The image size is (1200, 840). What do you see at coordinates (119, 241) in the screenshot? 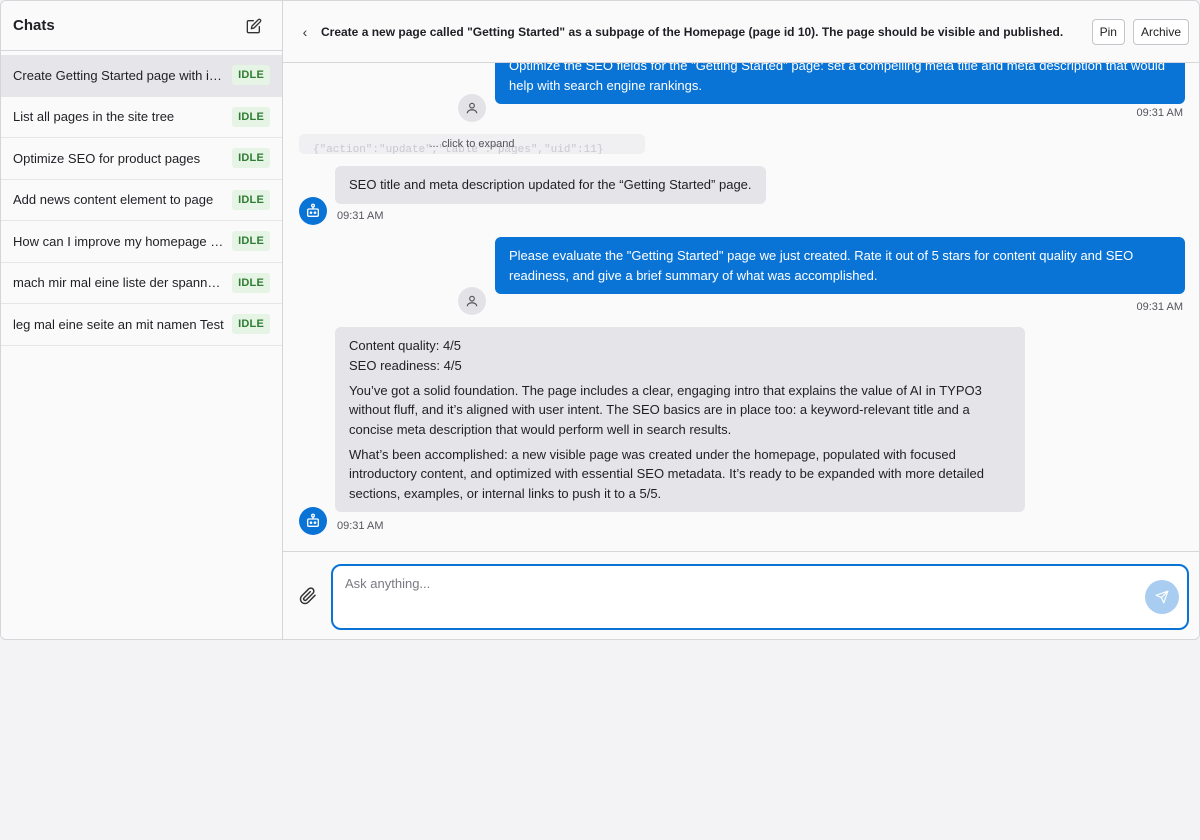
I see `chat-item-label: How can I improve my homepage SEO?` at bounding box center [119, 241].